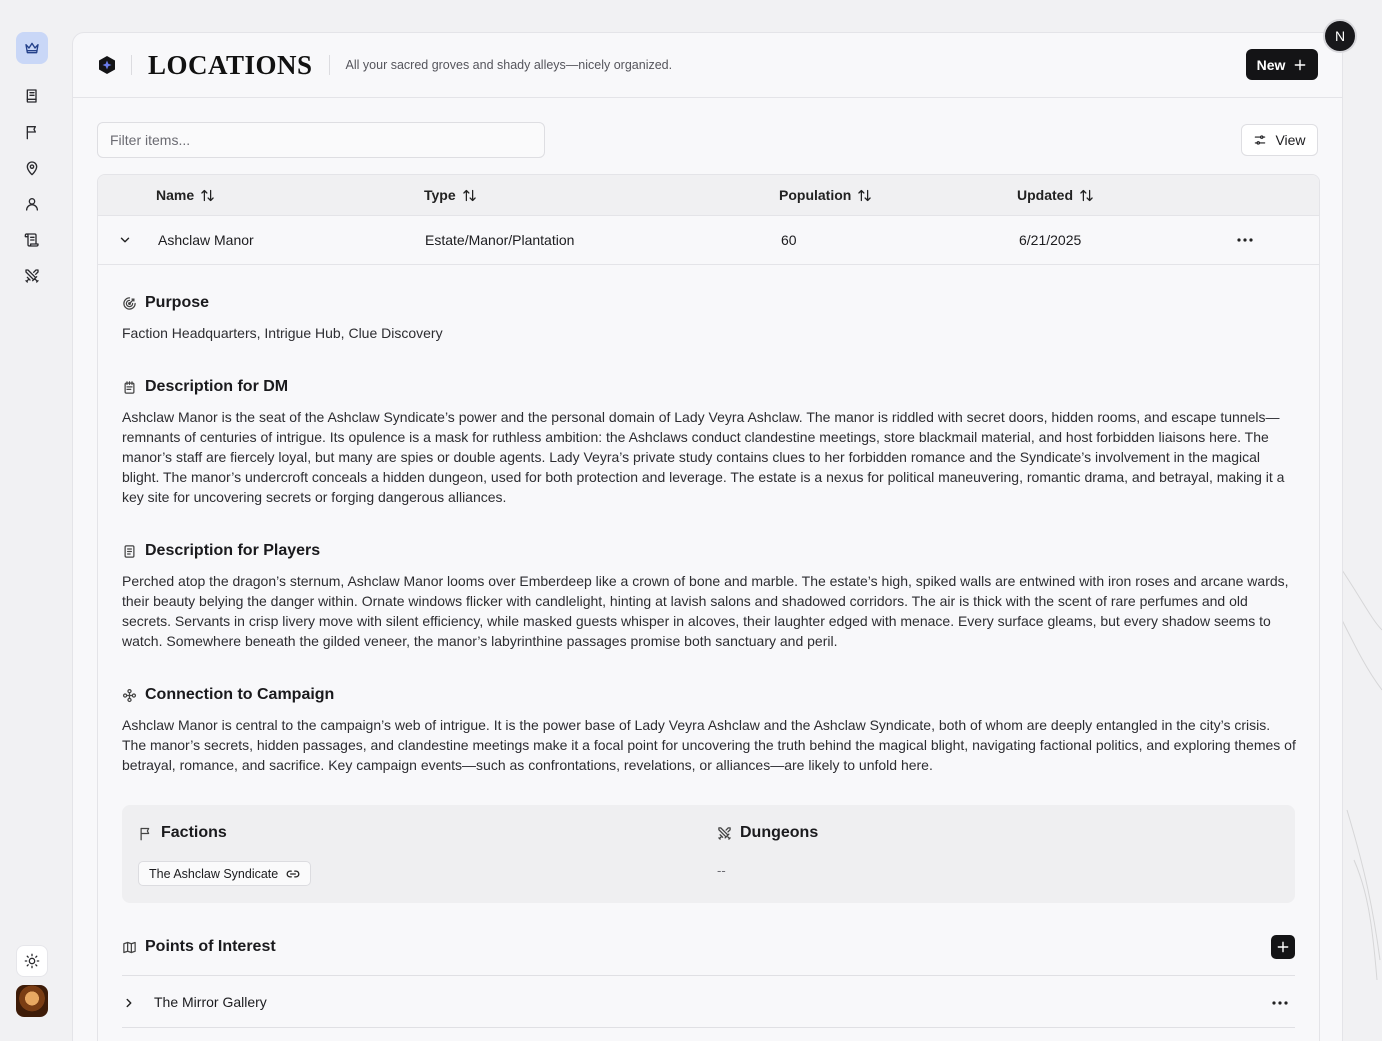 The width and height of the screenshot is (1382, 1041). I want to click on map-pin-icon, so click(32, 168).